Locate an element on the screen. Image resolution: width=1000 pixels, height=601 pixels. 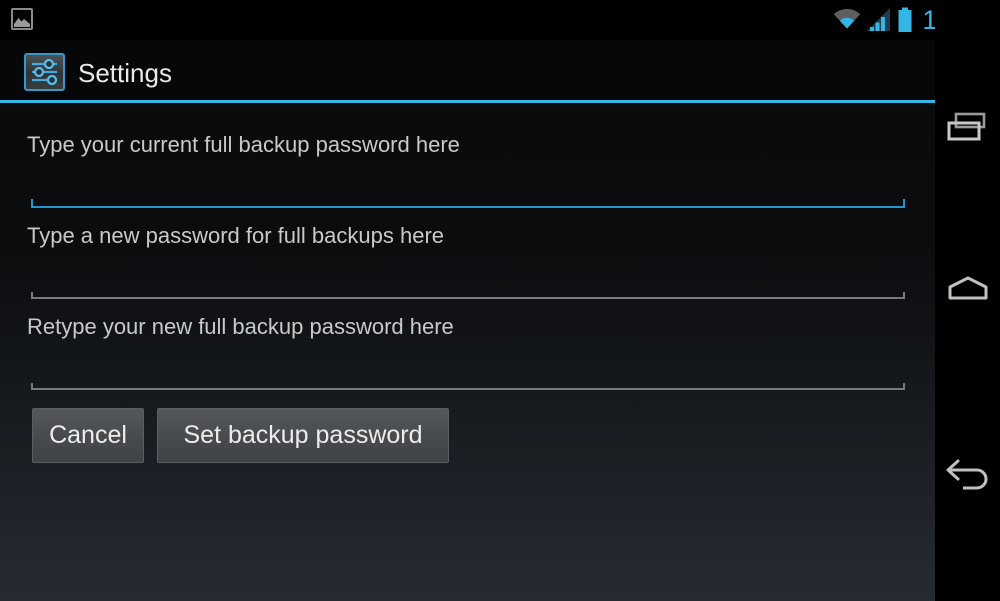
set-backup-password-button: Set backup password is located at coordinates (303, 435).